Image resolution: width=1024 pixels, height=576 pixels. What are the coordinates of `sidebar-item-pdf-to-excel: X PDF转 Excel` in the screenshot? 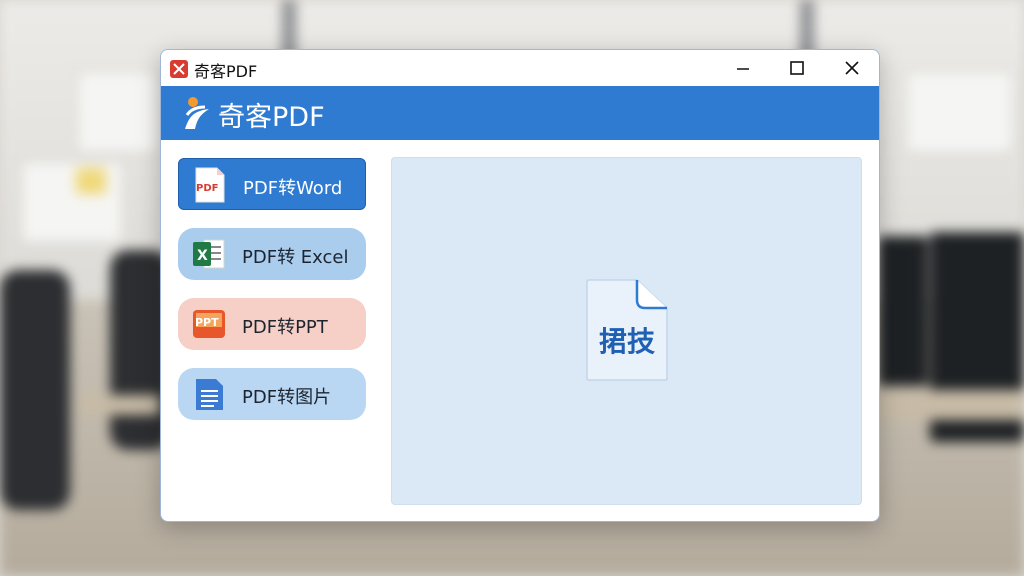 It's located at (272, 254).